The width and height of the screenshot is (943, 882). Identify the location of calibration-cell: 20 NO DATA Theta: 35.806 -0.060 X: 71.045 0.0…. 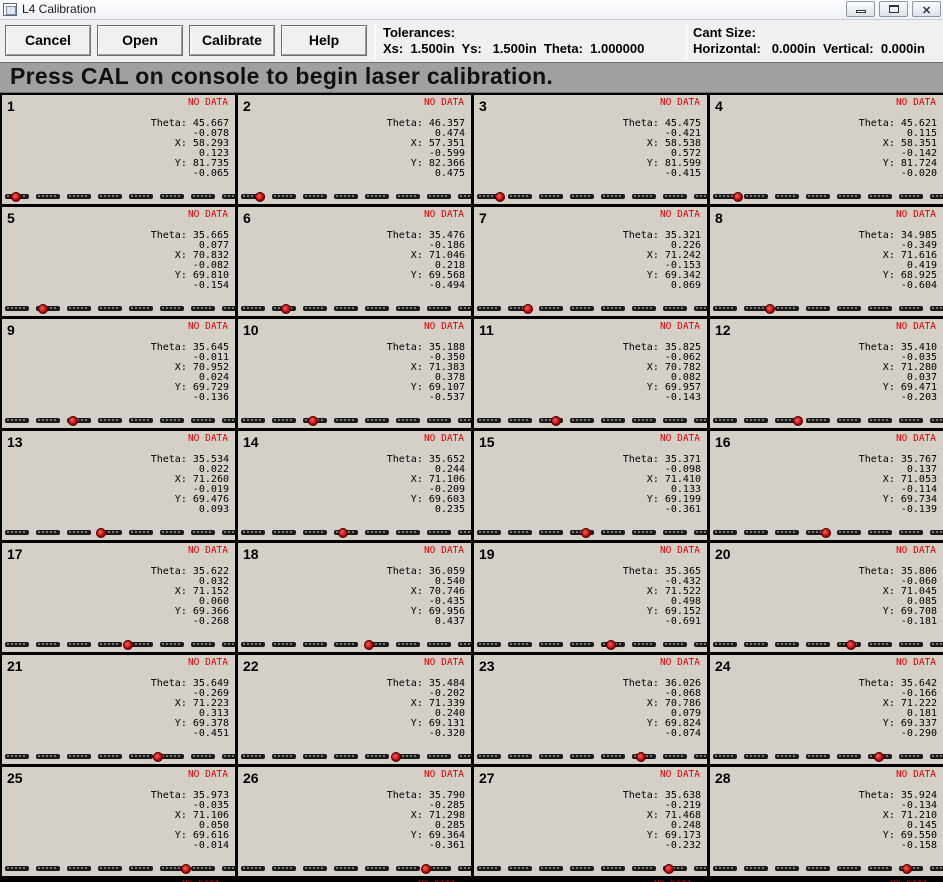
(826, 597).